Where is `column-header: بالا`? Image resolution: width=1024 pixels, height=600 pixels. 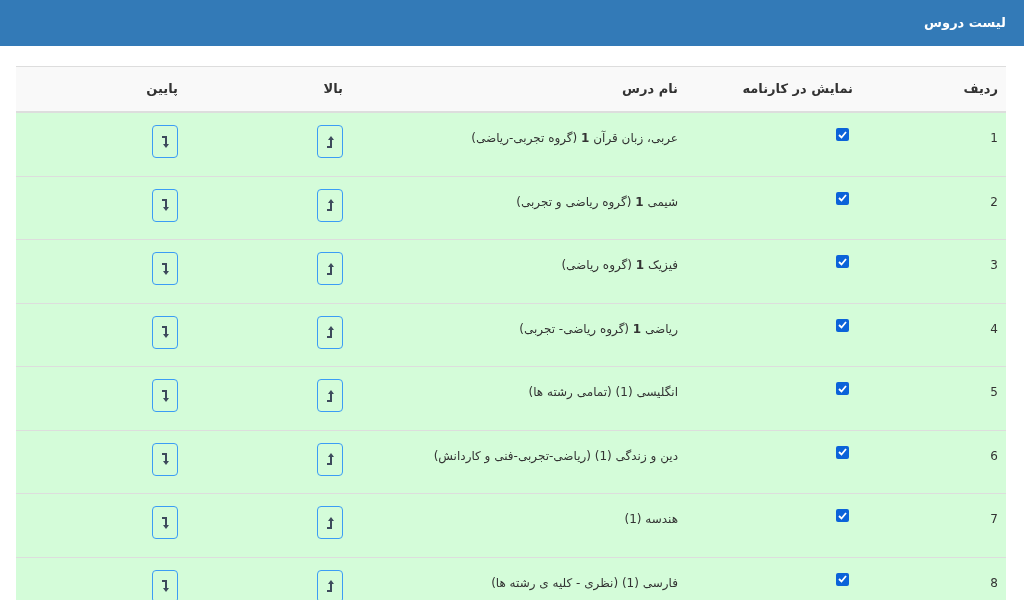
column-header: بالا is located at coordinates (333, 89).